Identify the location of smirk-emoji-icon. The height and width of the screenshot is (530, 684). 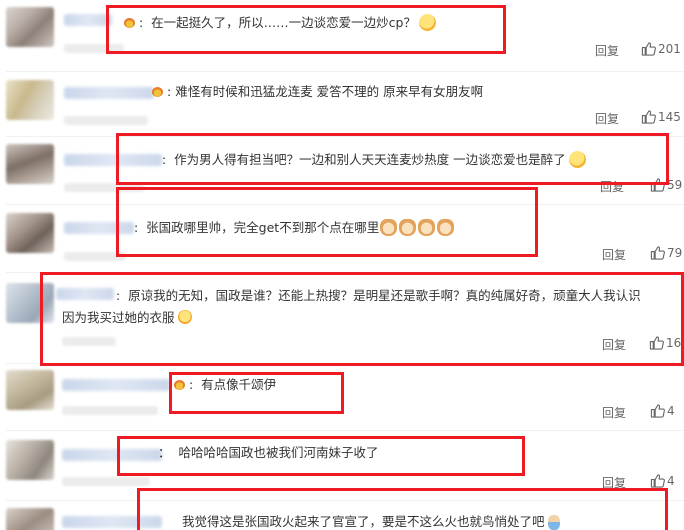
(427, 22).